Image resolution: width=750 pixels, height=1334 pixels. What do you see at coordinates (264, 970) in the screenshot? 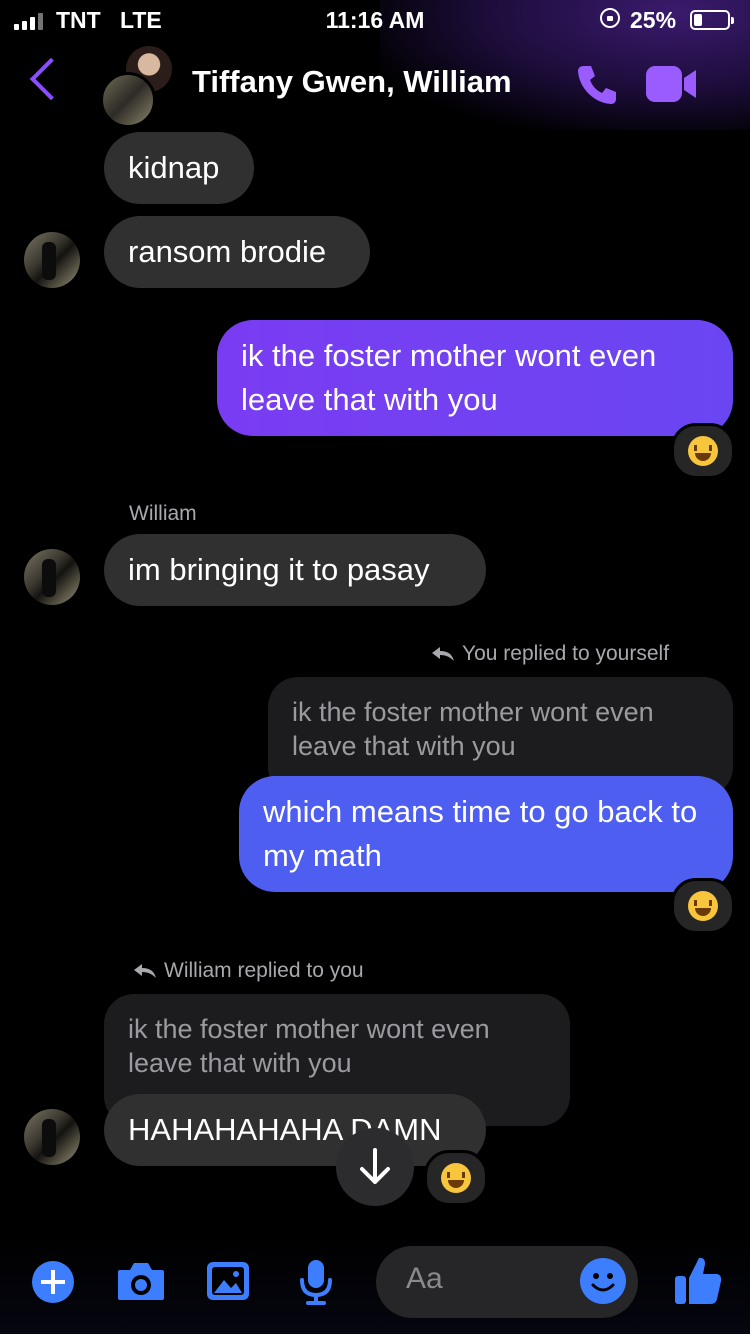
I see `reply-indicator-text: William replied to you` at bounding box center [264, 970].